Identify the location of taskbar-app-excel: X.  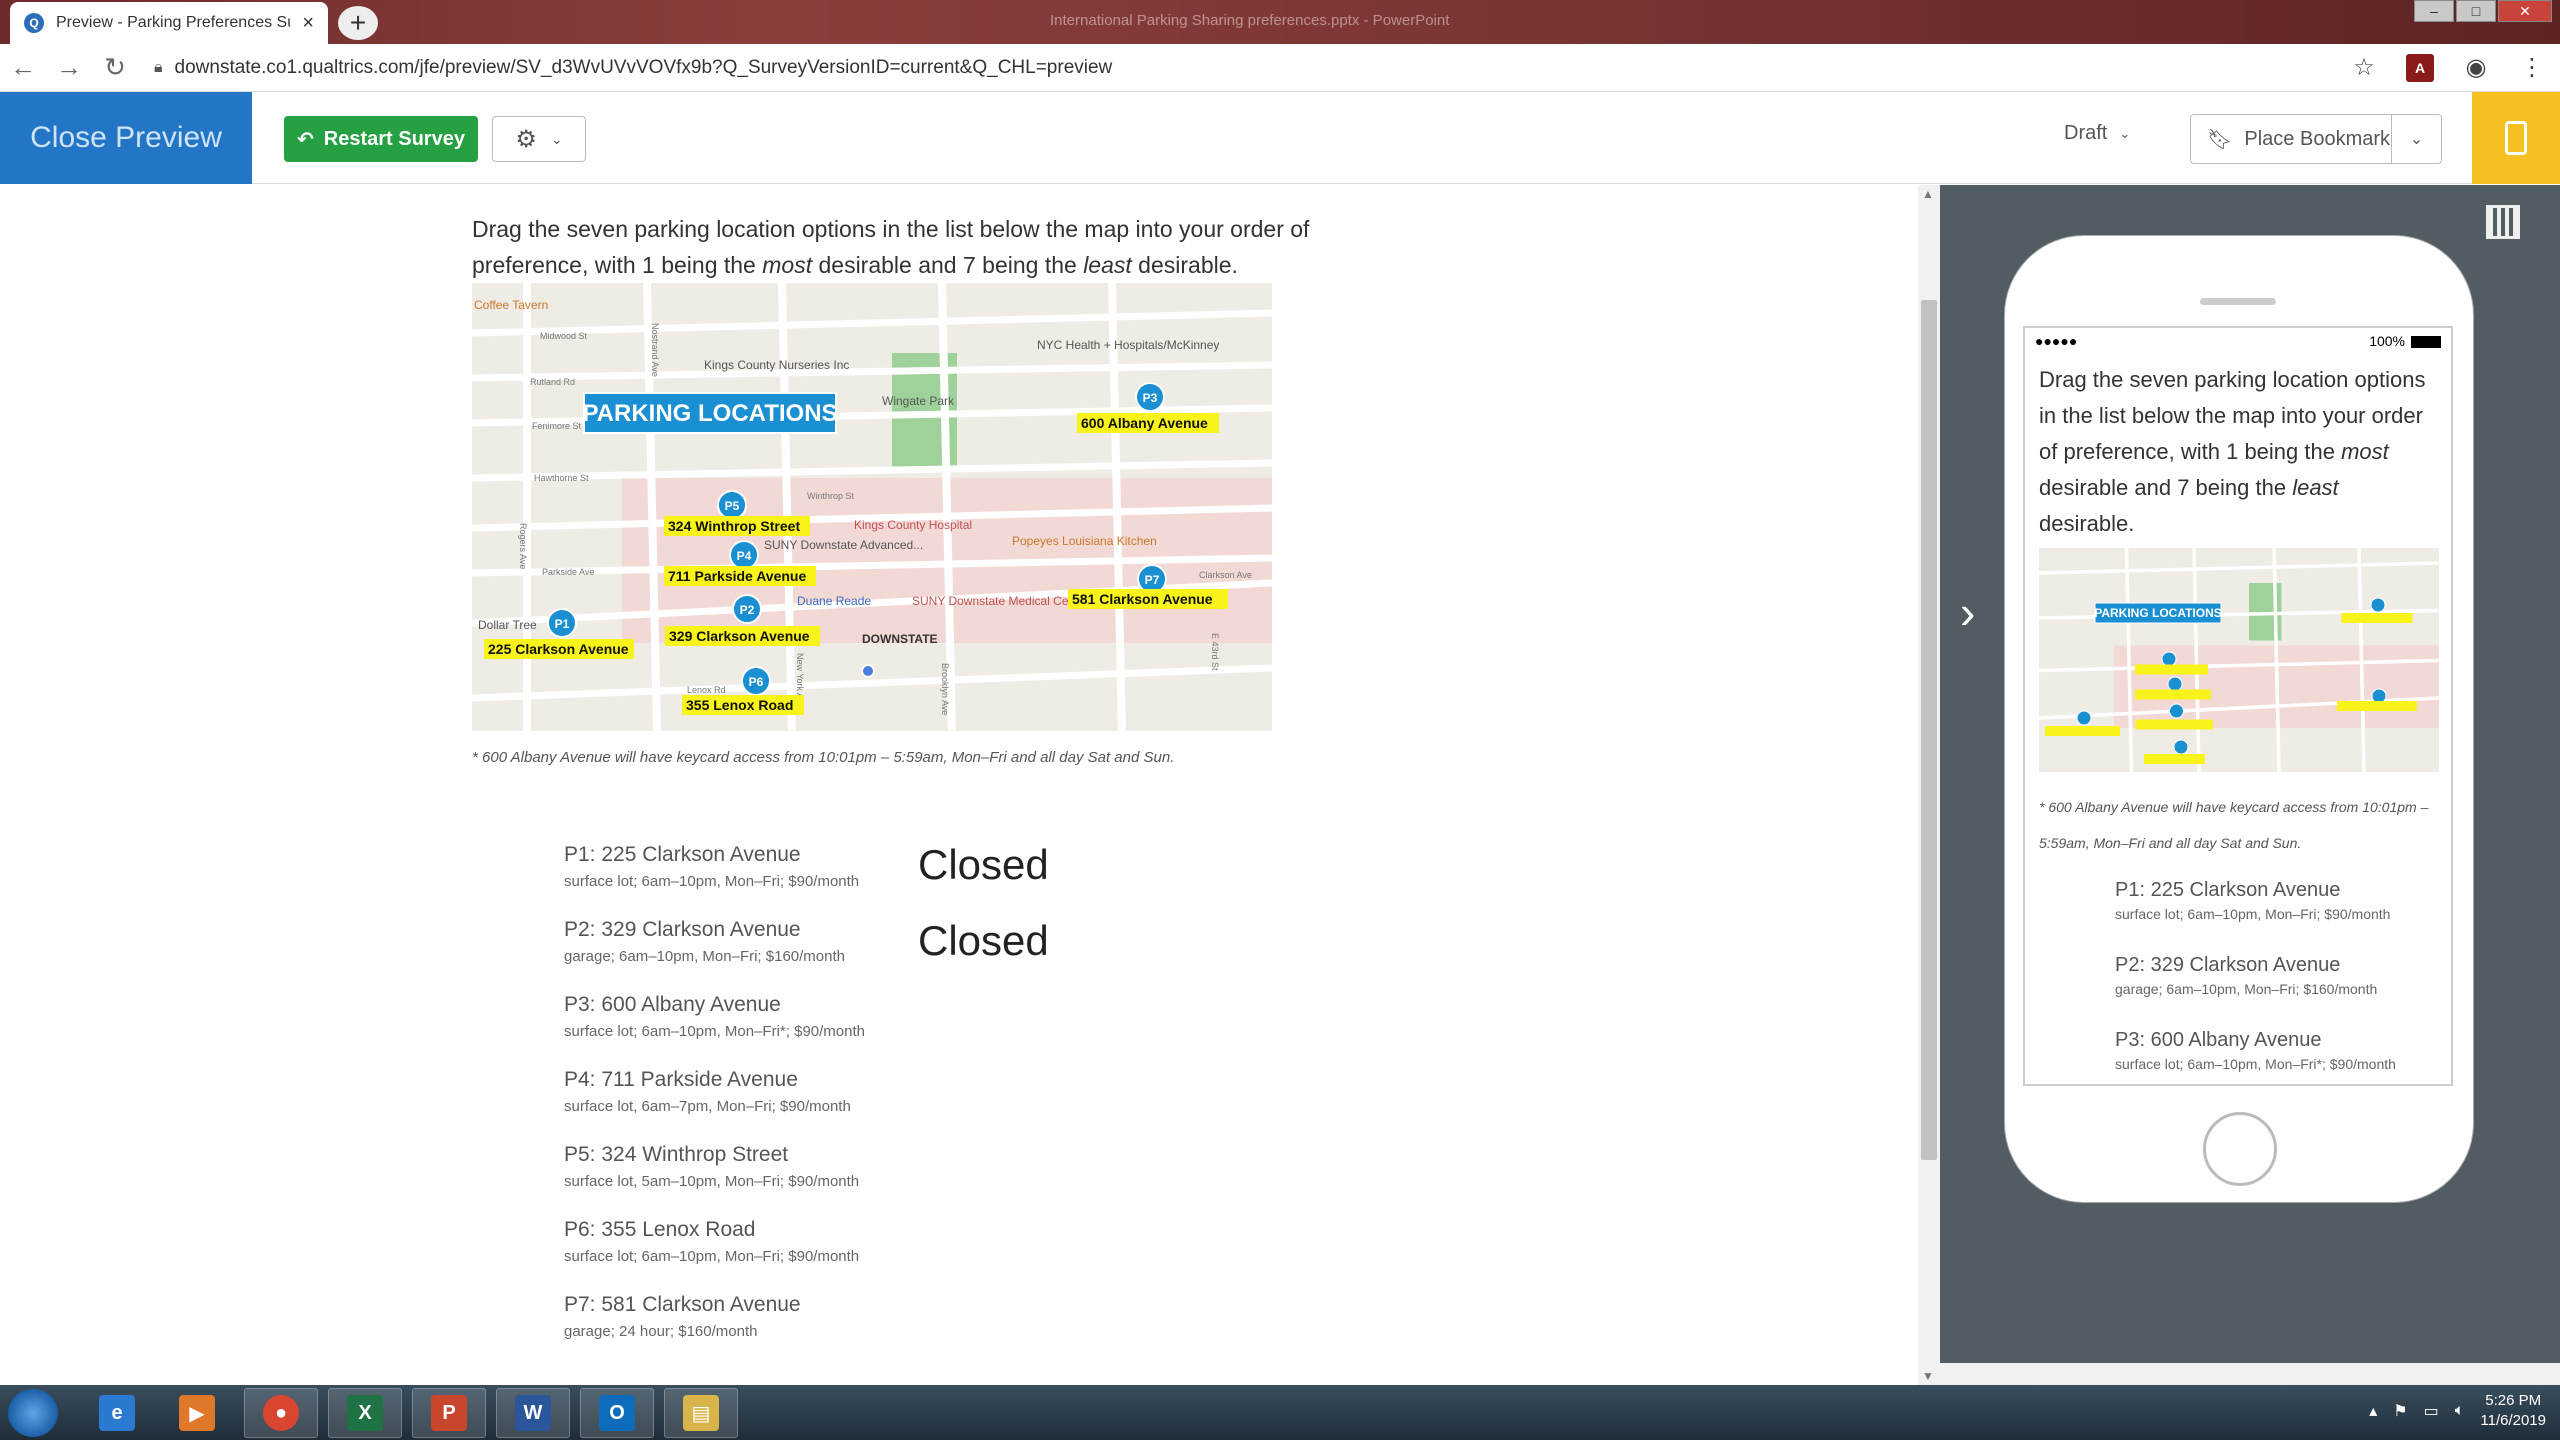
(365, 1413).